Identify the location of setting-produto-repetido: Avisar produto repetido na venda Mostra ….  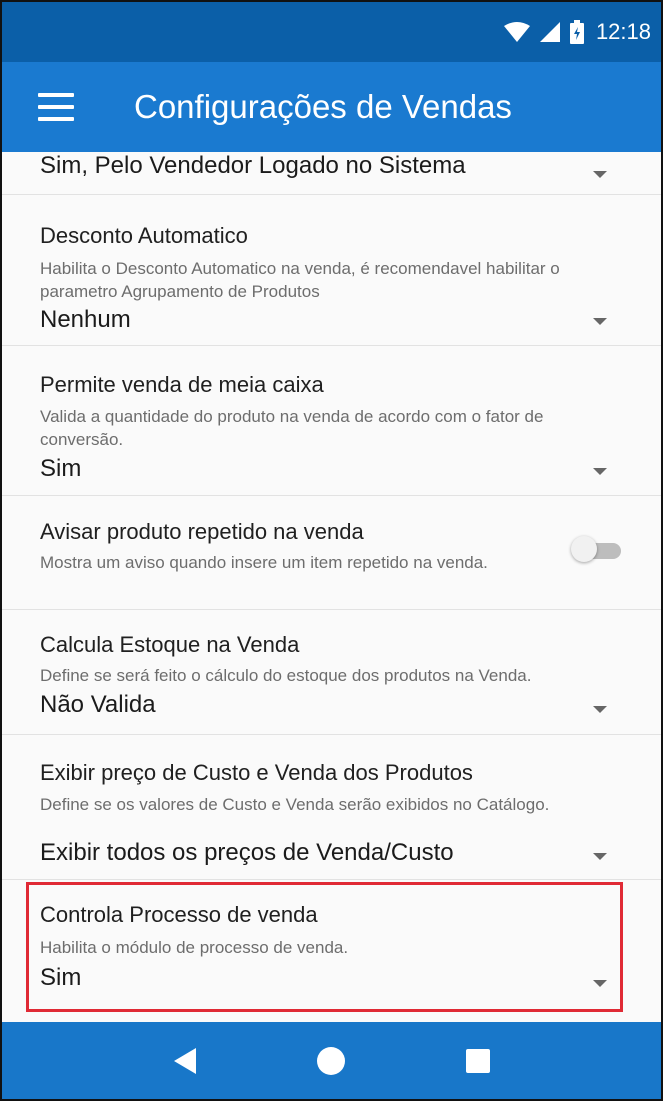
(331, 553).